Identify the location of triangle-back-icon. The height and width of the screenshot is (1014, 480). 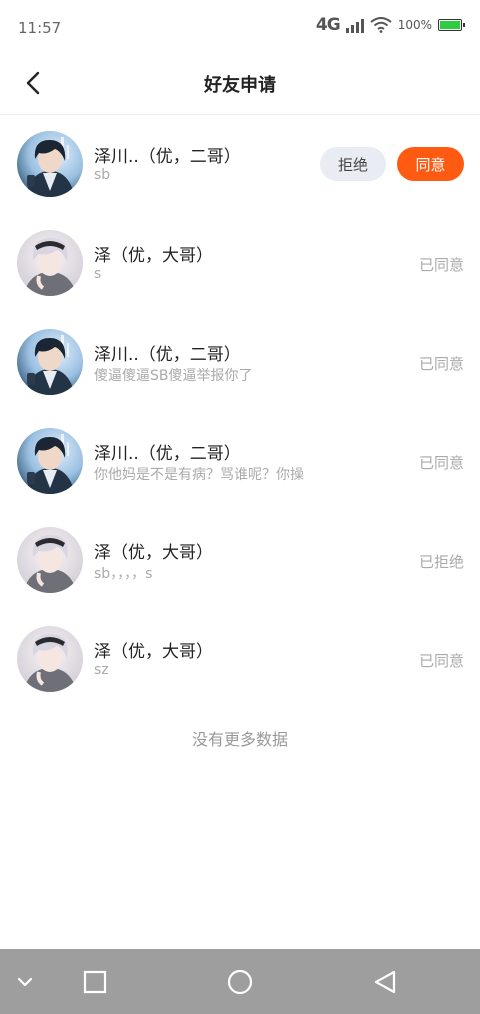
(385, 981).